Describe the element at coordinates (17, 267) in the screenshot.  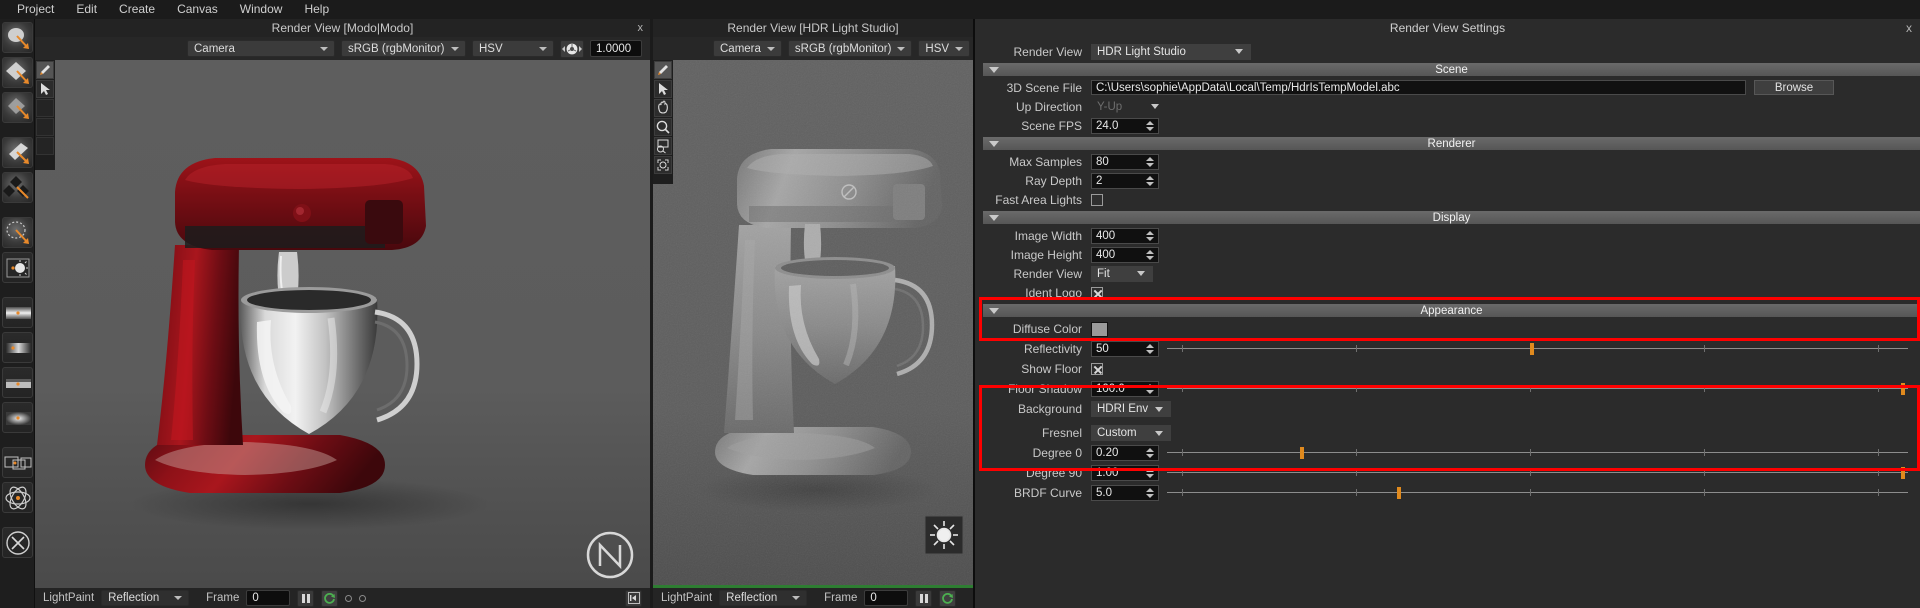
I see `light-sun-tool-button` at that location.